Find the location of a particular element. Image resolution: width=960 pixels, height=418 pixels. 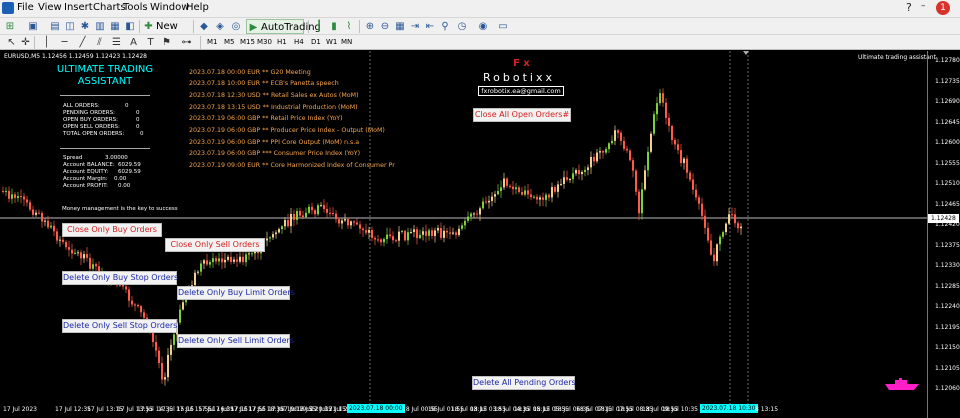

menu-file: File is located at coordinates (25, 7).